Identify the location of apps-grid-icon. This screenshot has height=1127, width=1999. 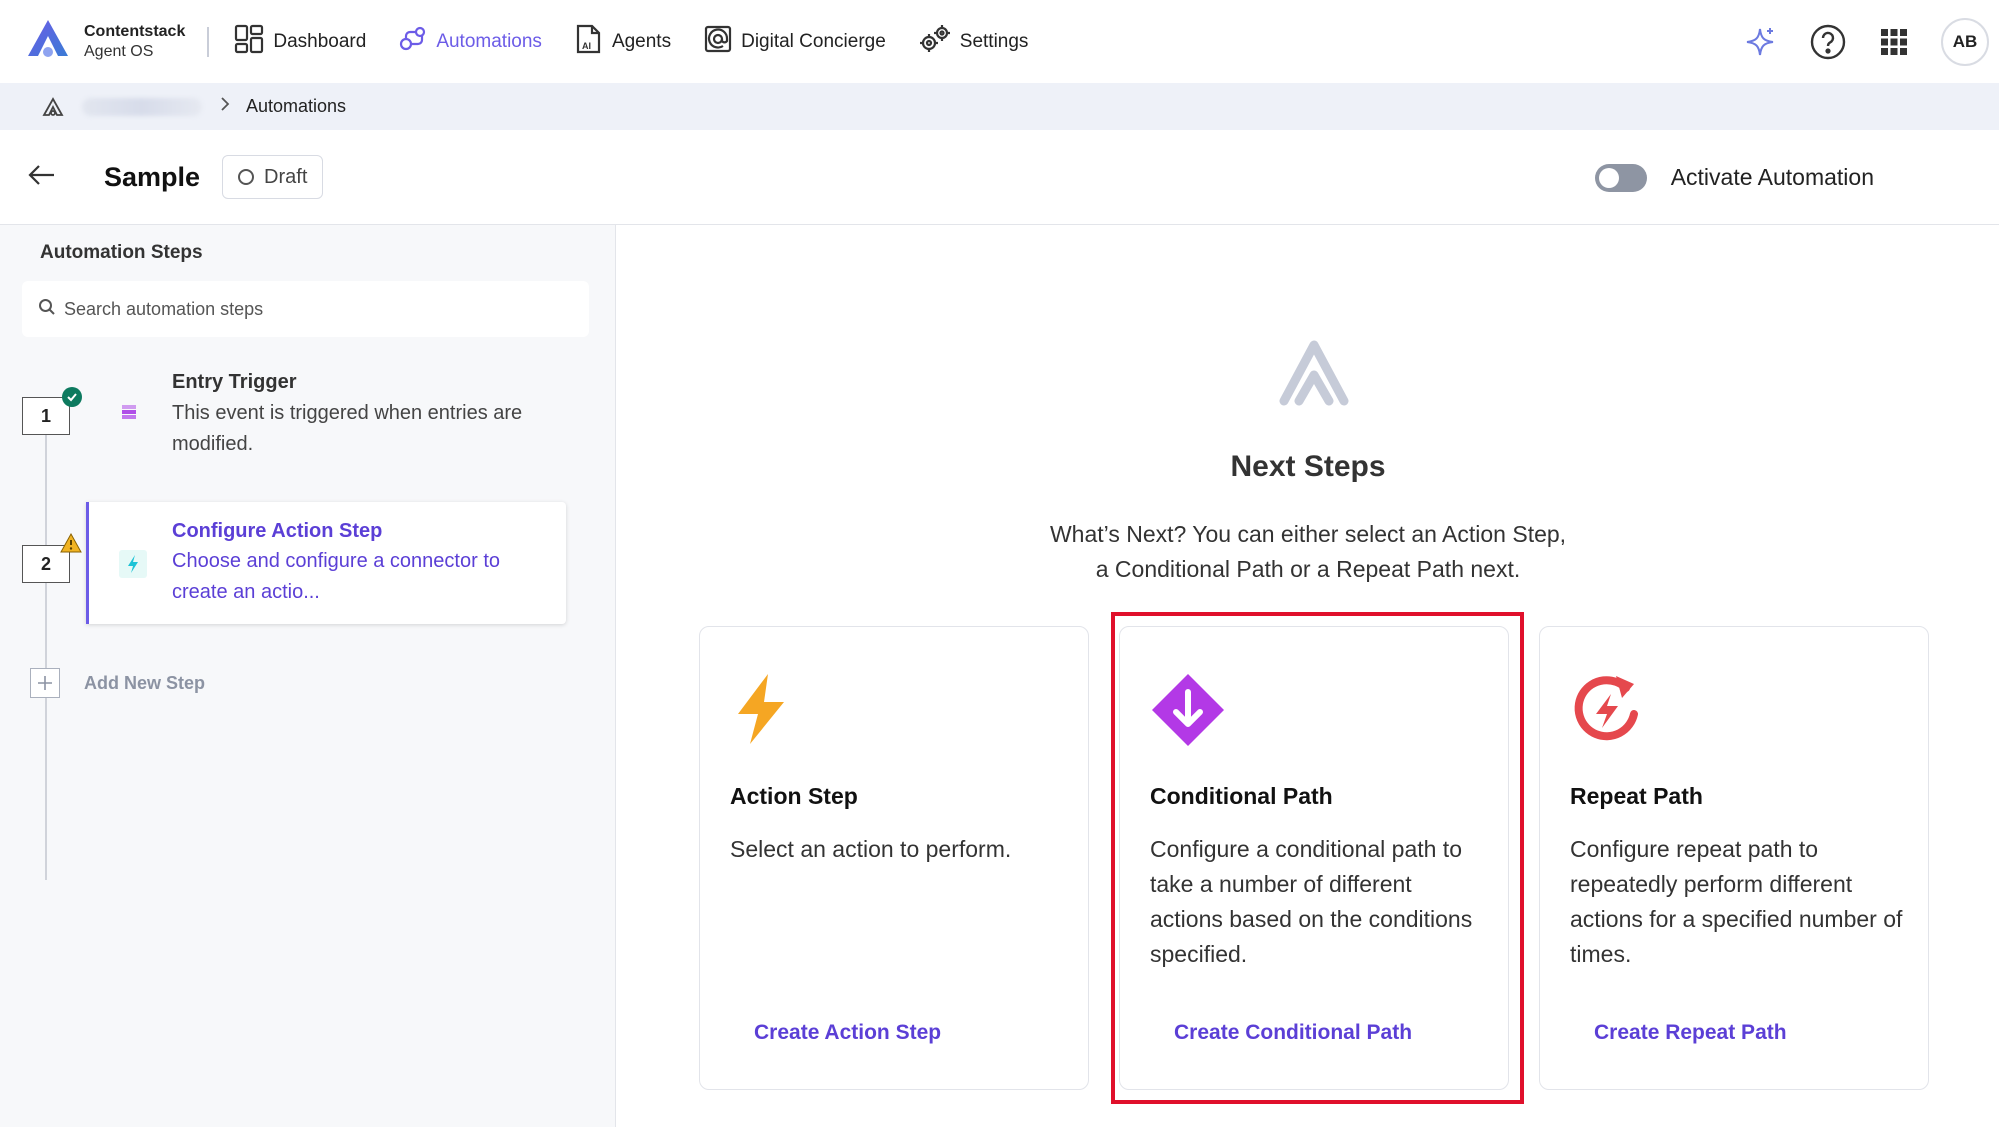
(1894, 42).